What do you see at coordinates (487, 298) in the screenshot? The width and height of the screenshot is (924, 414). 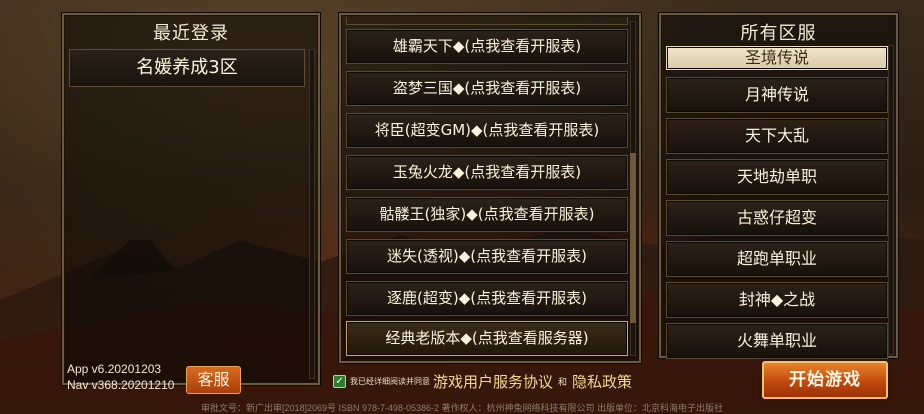 I see `server-group-item: 逐鹿(超变)◆(点我查看开服表)` at bounding box center [487, 298].